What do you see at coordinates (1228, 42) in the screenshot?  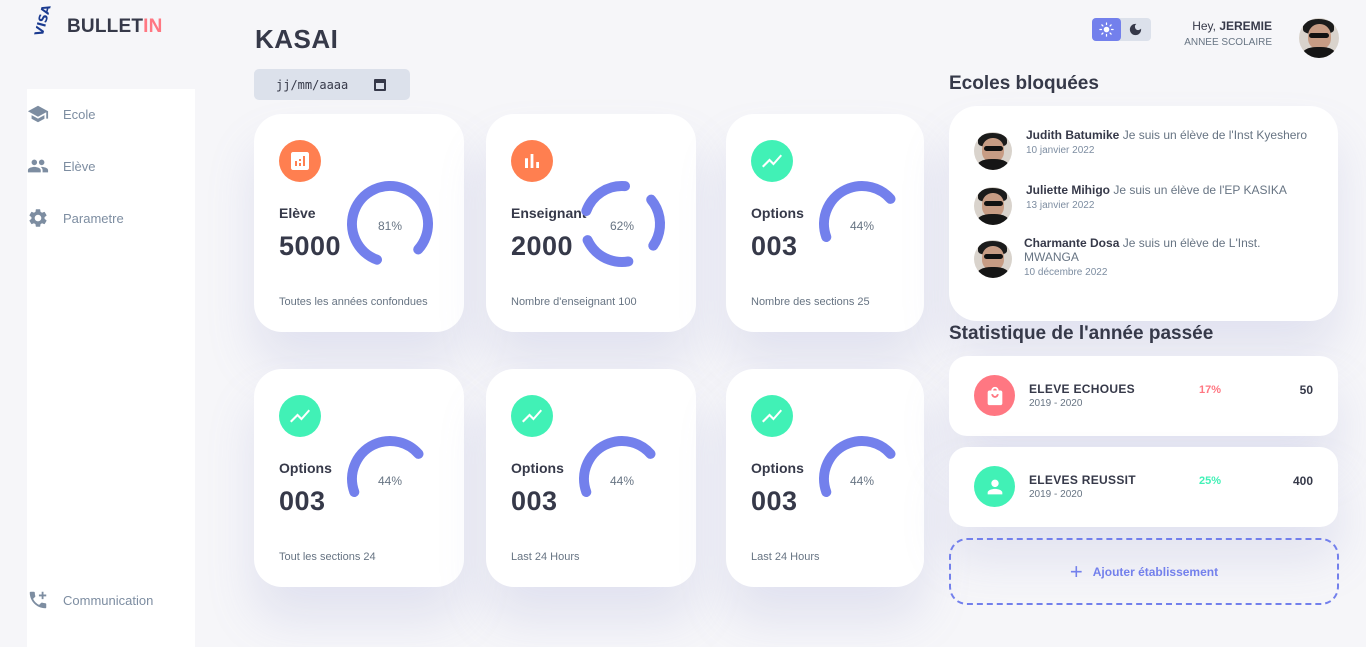 I see `profile-subtitle: ANNEE SCOLAIRE` at bounding box center [1228, 42].